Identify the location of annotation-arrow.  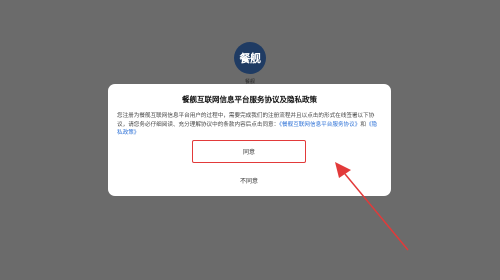
(372, 206).